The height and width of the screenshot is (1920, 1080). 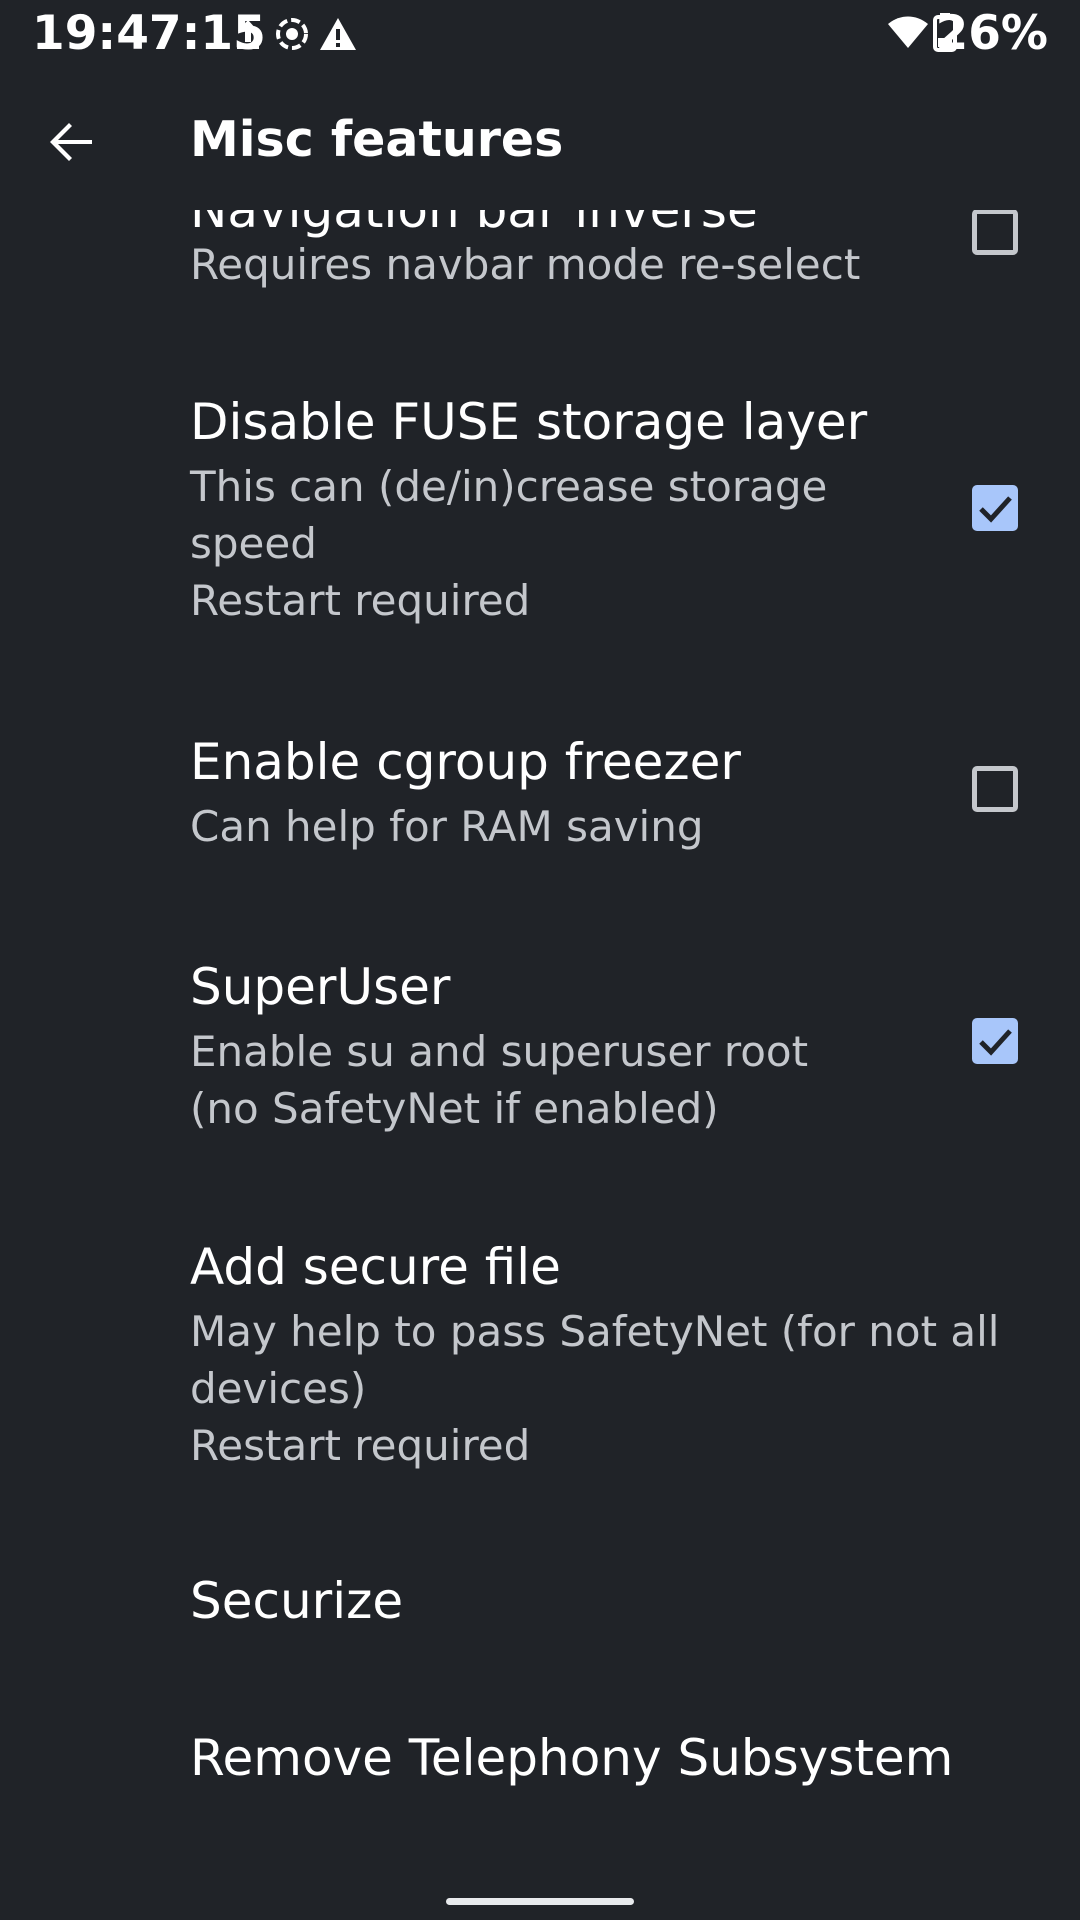 I want to click on arrow-back-icon, so click(x=72, y=142).